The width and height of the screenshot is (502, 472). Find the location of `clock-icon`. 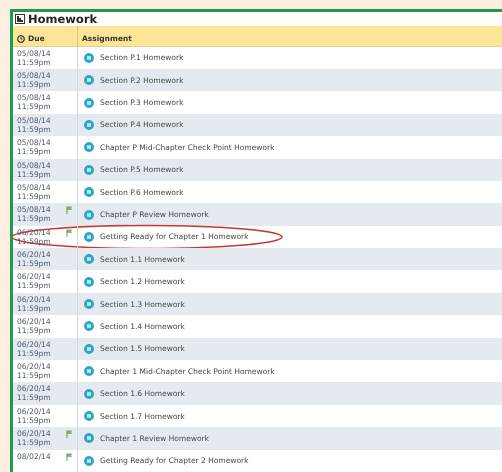

clock-icon is located at coordinates (21, 38).